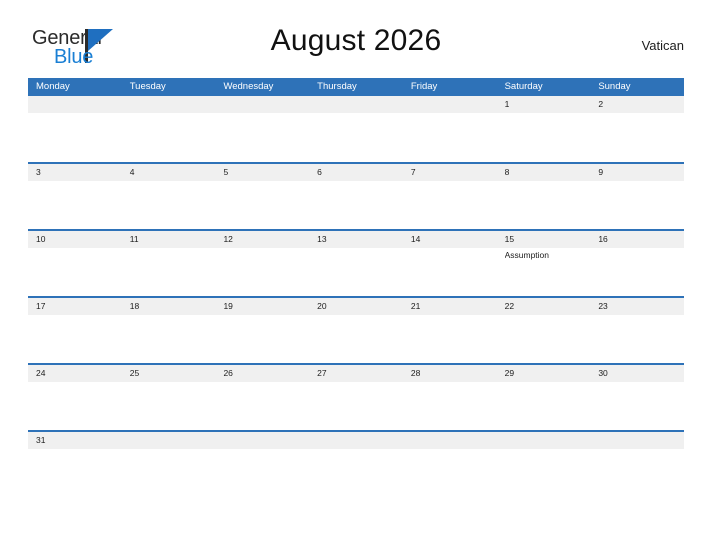 This screenshot has width=712, height=550. I want to click on day-number: 15, so click(509, 239).